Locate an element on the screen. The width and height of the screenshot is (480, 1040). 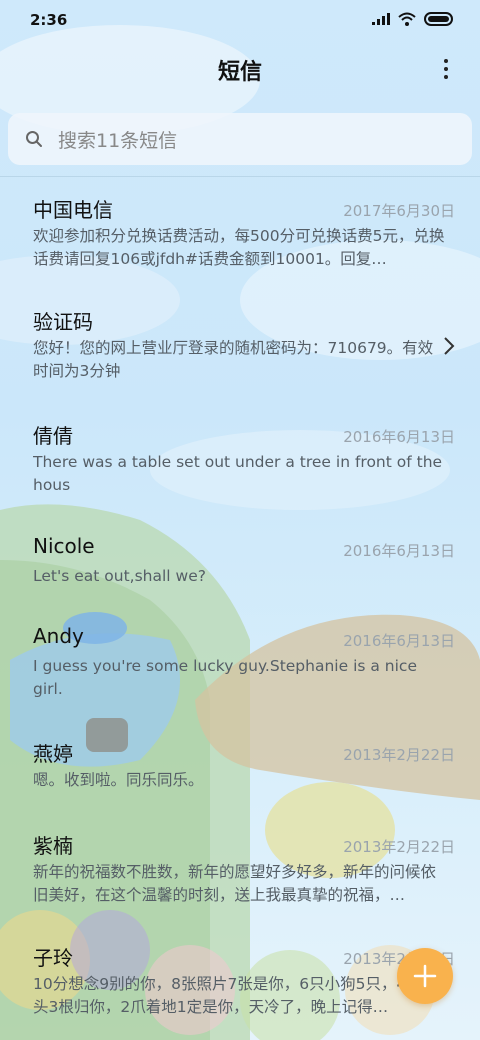
page-title: 短信 is located at coordinates (239, 72).